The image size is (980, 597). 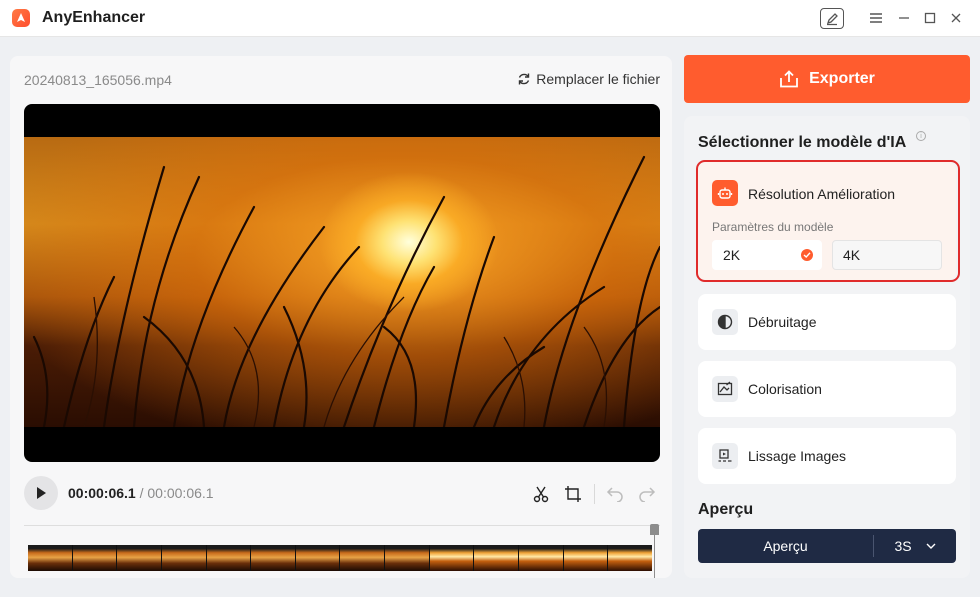 I want to click on preview-button: Aperçu, so click(x=785, y=546).